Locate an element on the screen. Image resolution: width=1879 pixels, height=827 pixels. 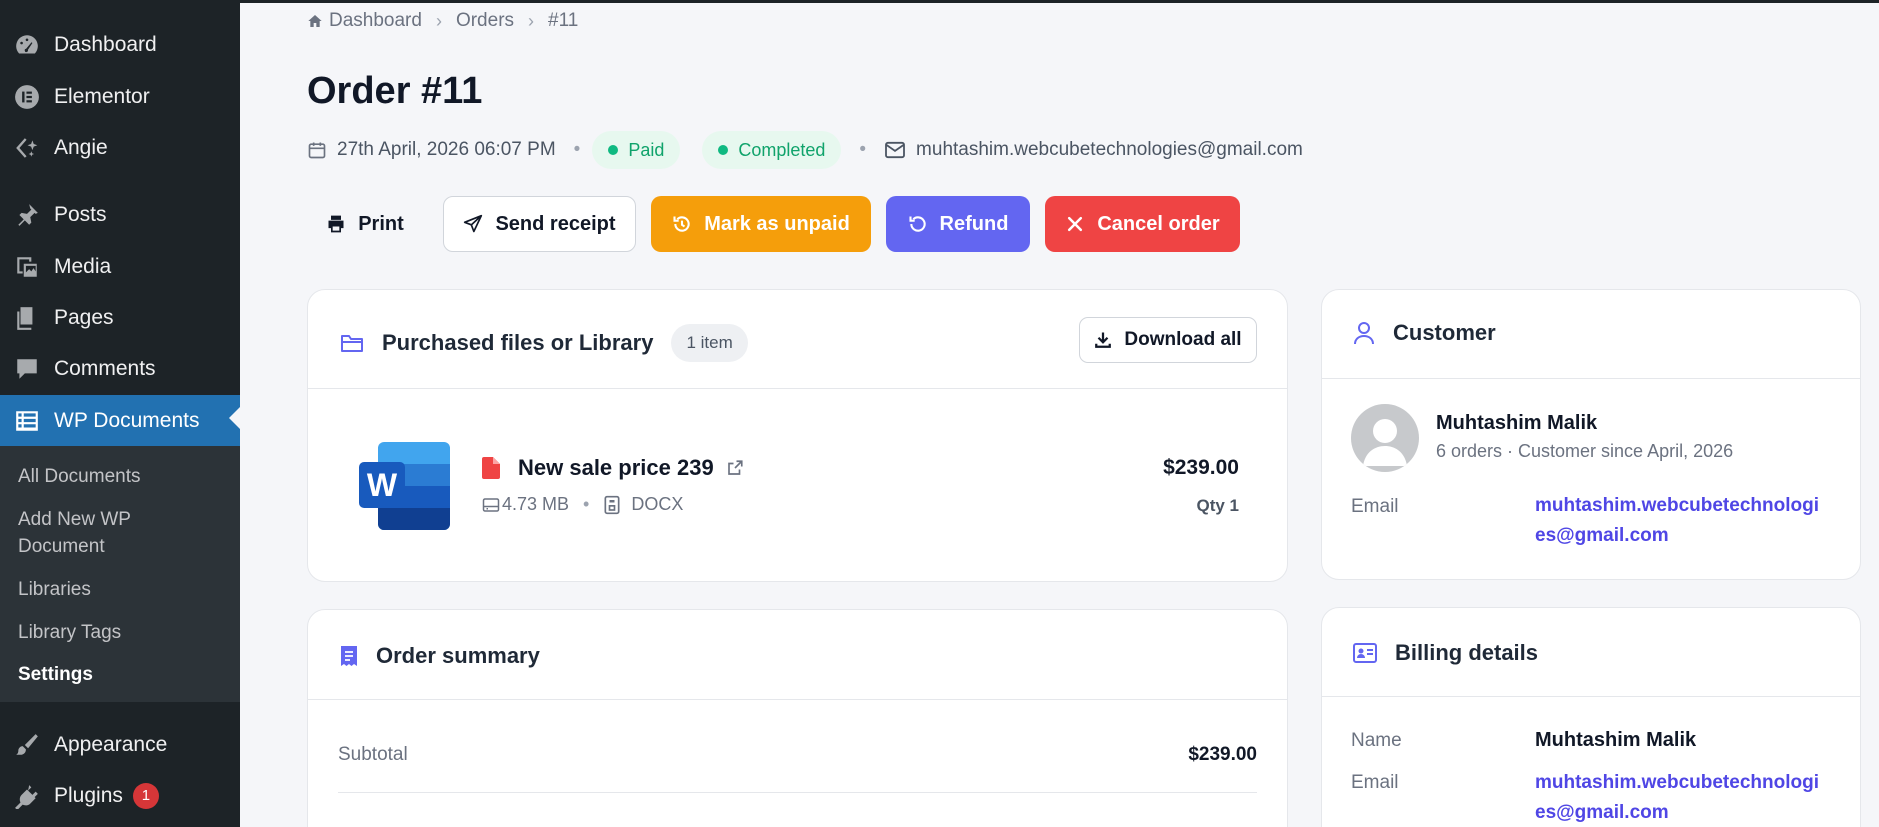
print-button: Print is located at coordinates (365, 224).